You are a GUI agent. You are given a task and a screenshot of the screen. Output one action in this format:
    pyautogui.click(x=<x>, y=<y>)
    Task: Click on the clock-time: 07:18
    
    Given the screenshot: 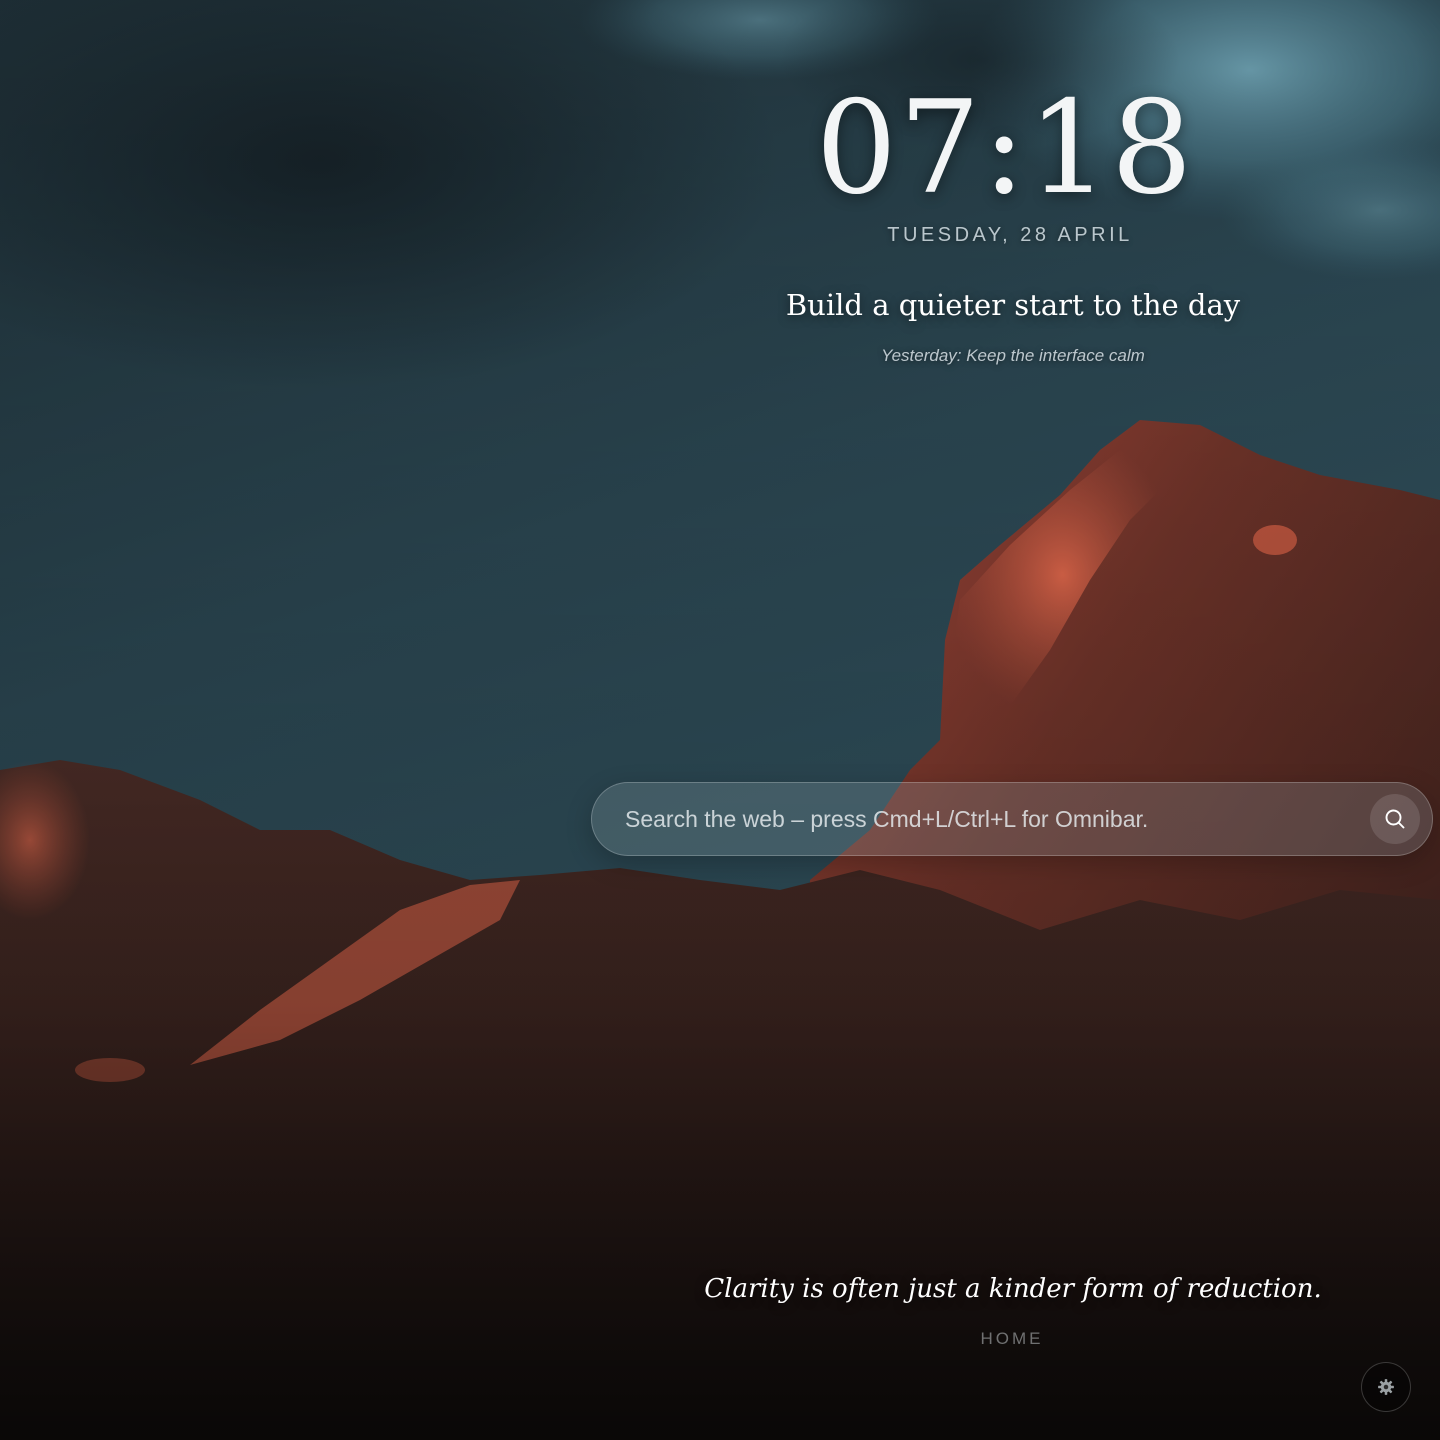 What is the action you would take?
    pyautogui.click(x=1005, y=148)
    